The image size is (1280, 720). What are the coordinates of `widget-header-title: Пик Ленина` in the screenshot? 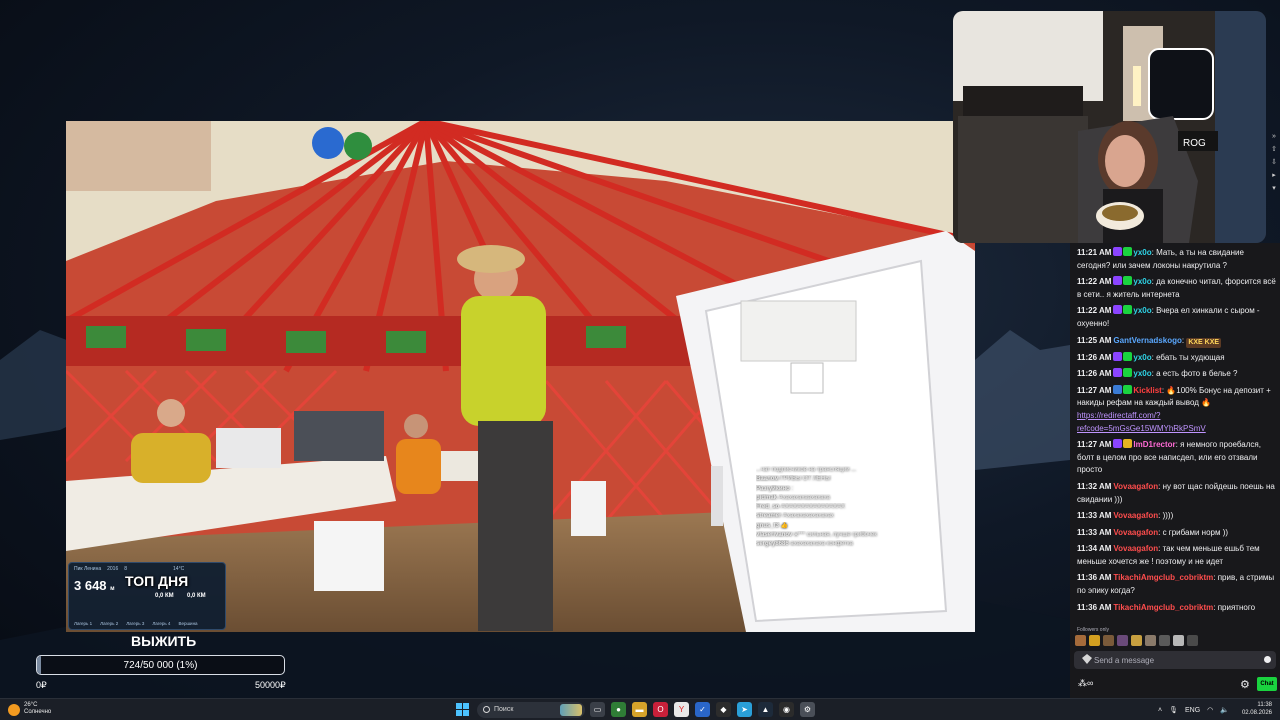 It's located at (88, 569).